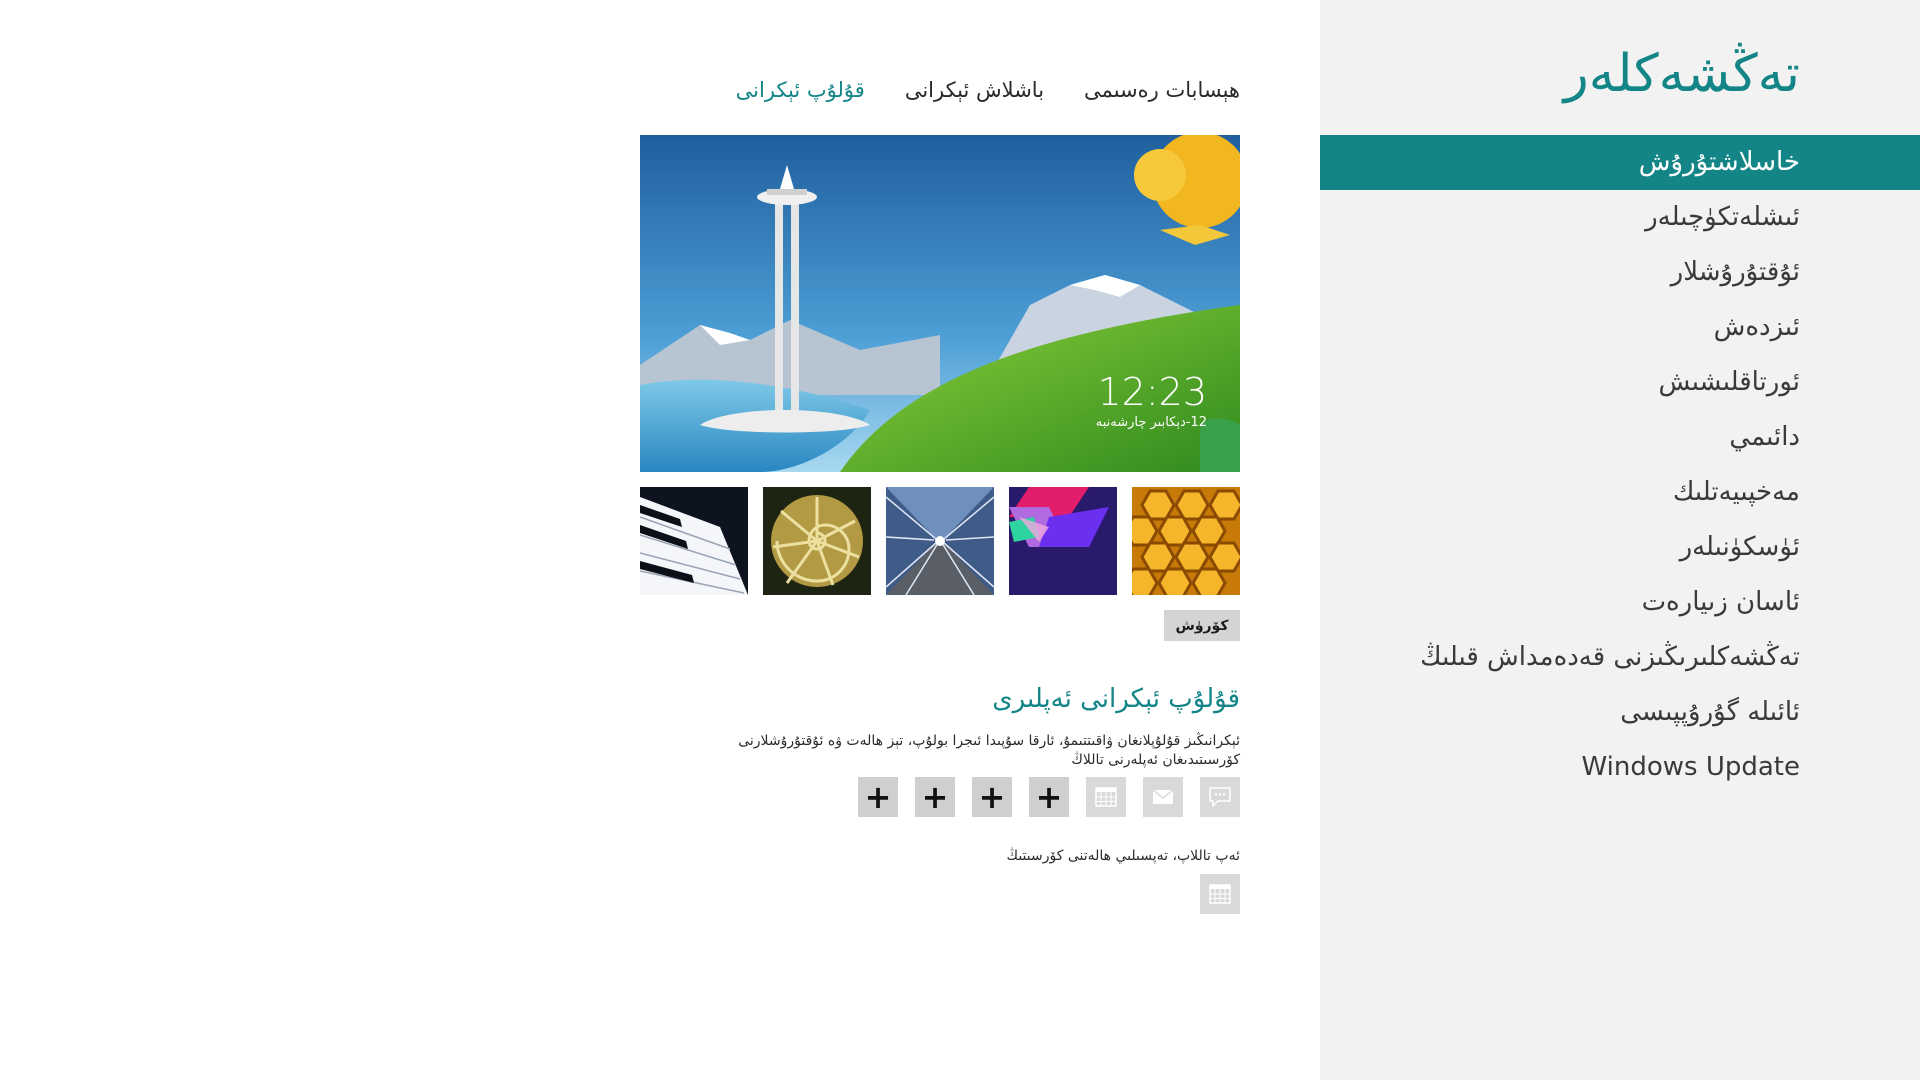  I want to click on add-app-button-1: +, so click(1049, 797).